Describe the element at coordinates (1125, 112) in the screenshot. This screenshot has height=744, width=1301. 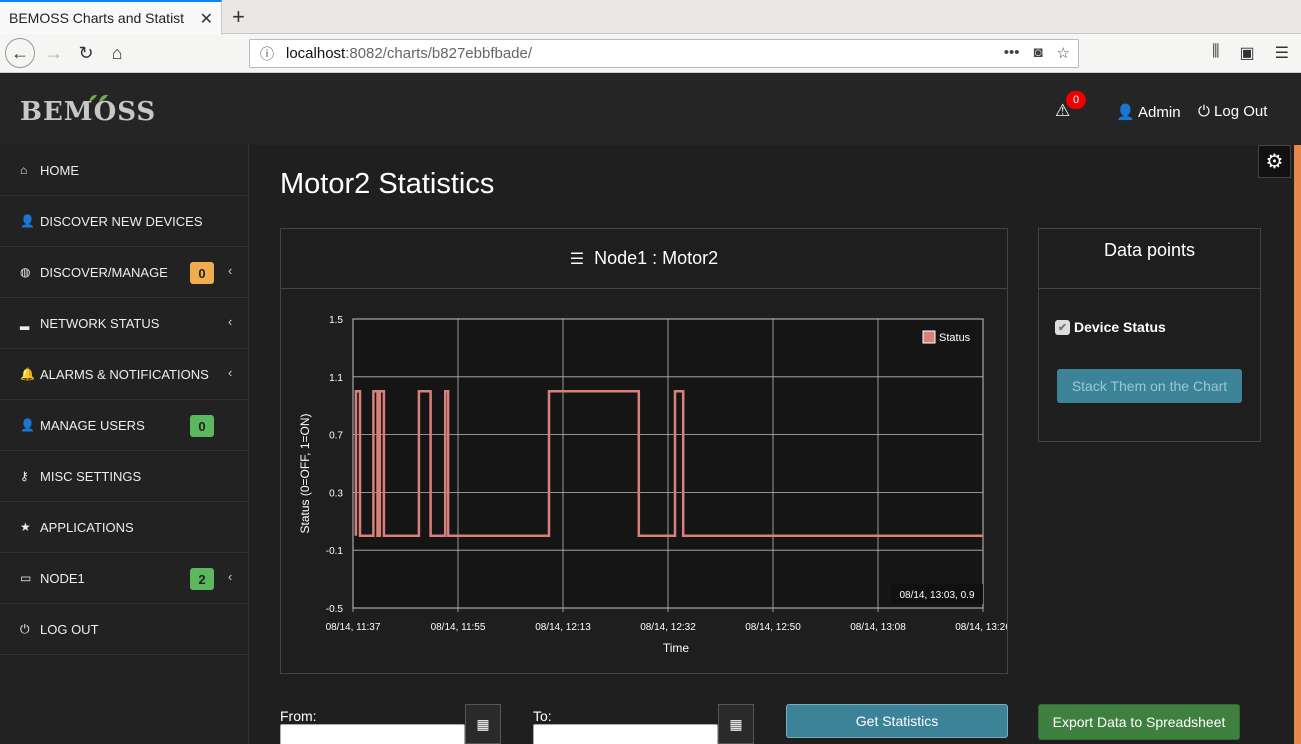
I see `person-icon: 👤` at that location.